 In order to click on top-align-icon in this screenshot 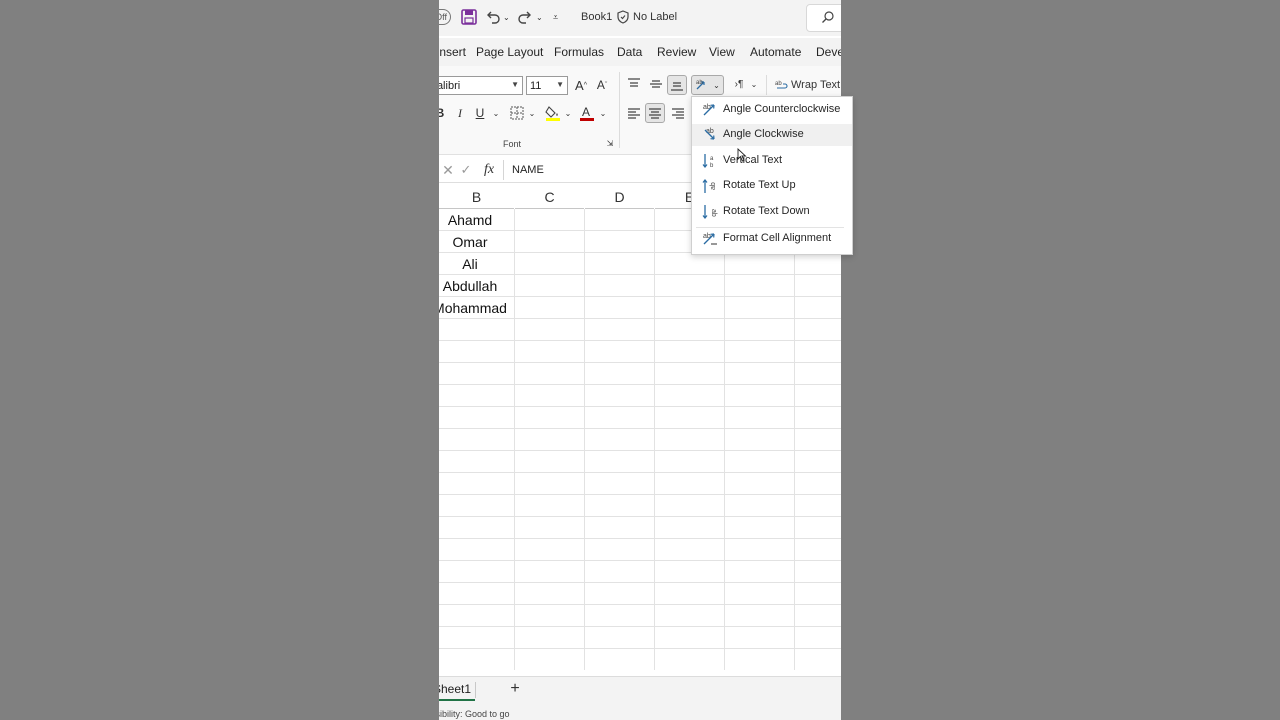, I will do `click(634, 84)`.